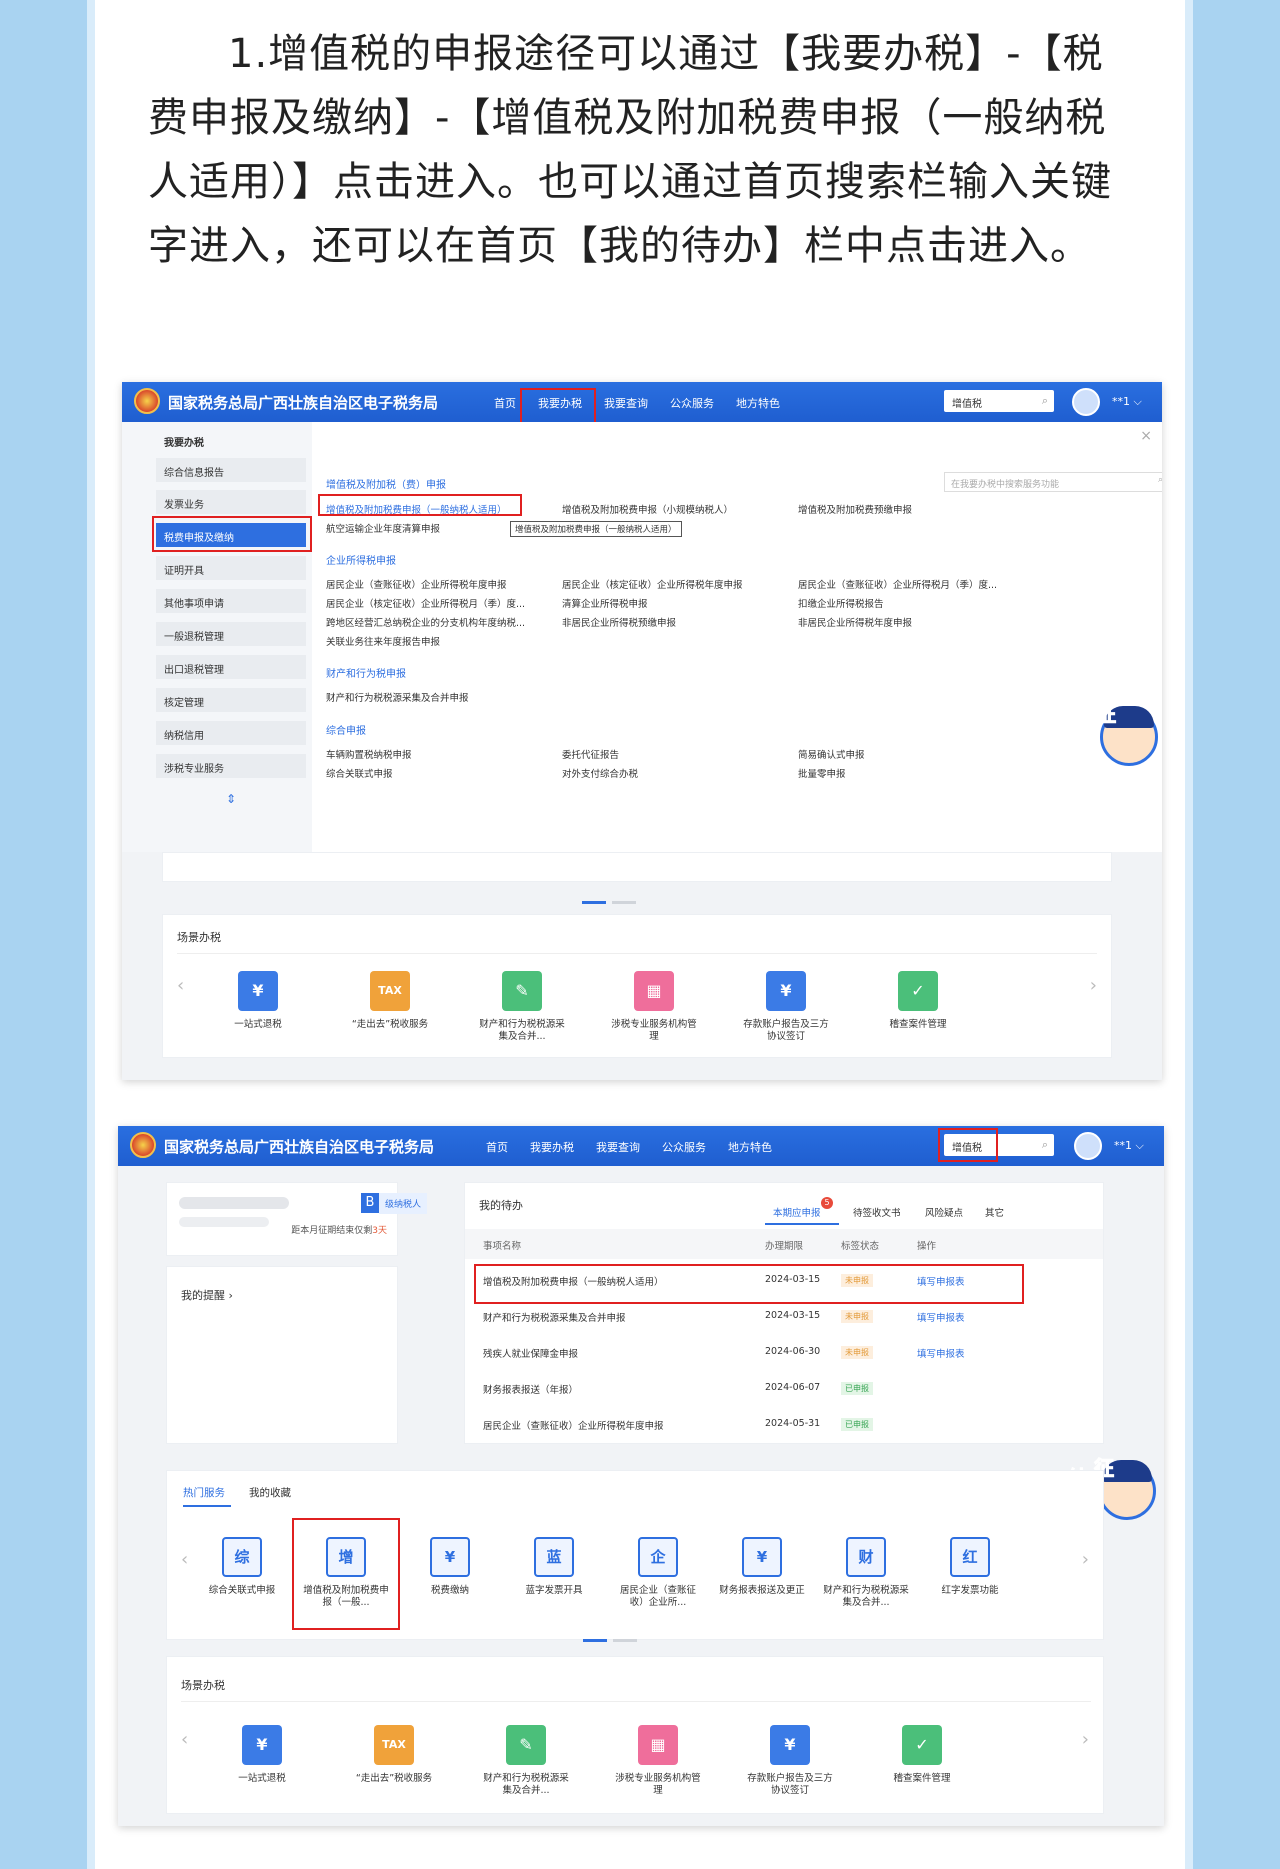  What do you see at coordinates (270, 1492) in the screenshot?
I see `tab-favorites: 我的收藏` at bounding box center [270, 1492].